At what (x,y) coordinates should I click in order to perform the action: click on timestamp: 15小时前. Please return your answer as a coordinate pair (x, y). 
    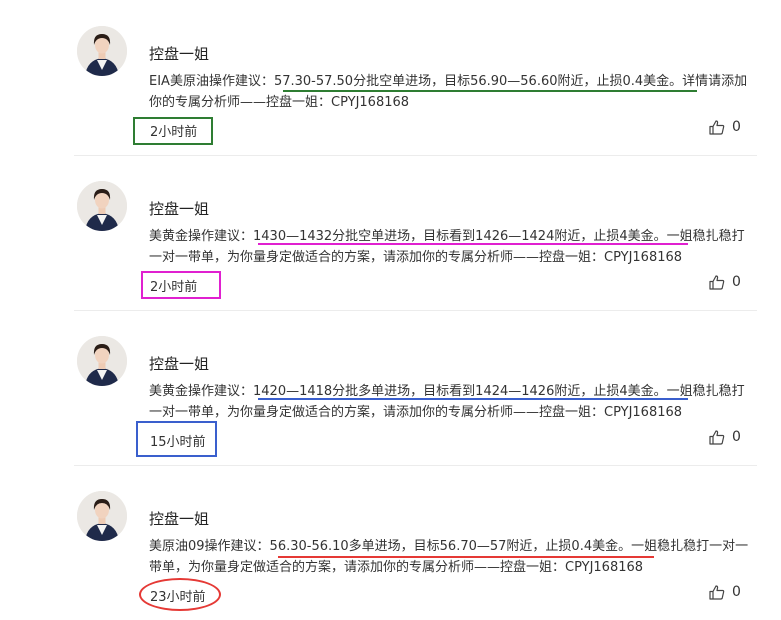
    Looking at the image, I should click on (178, 442).